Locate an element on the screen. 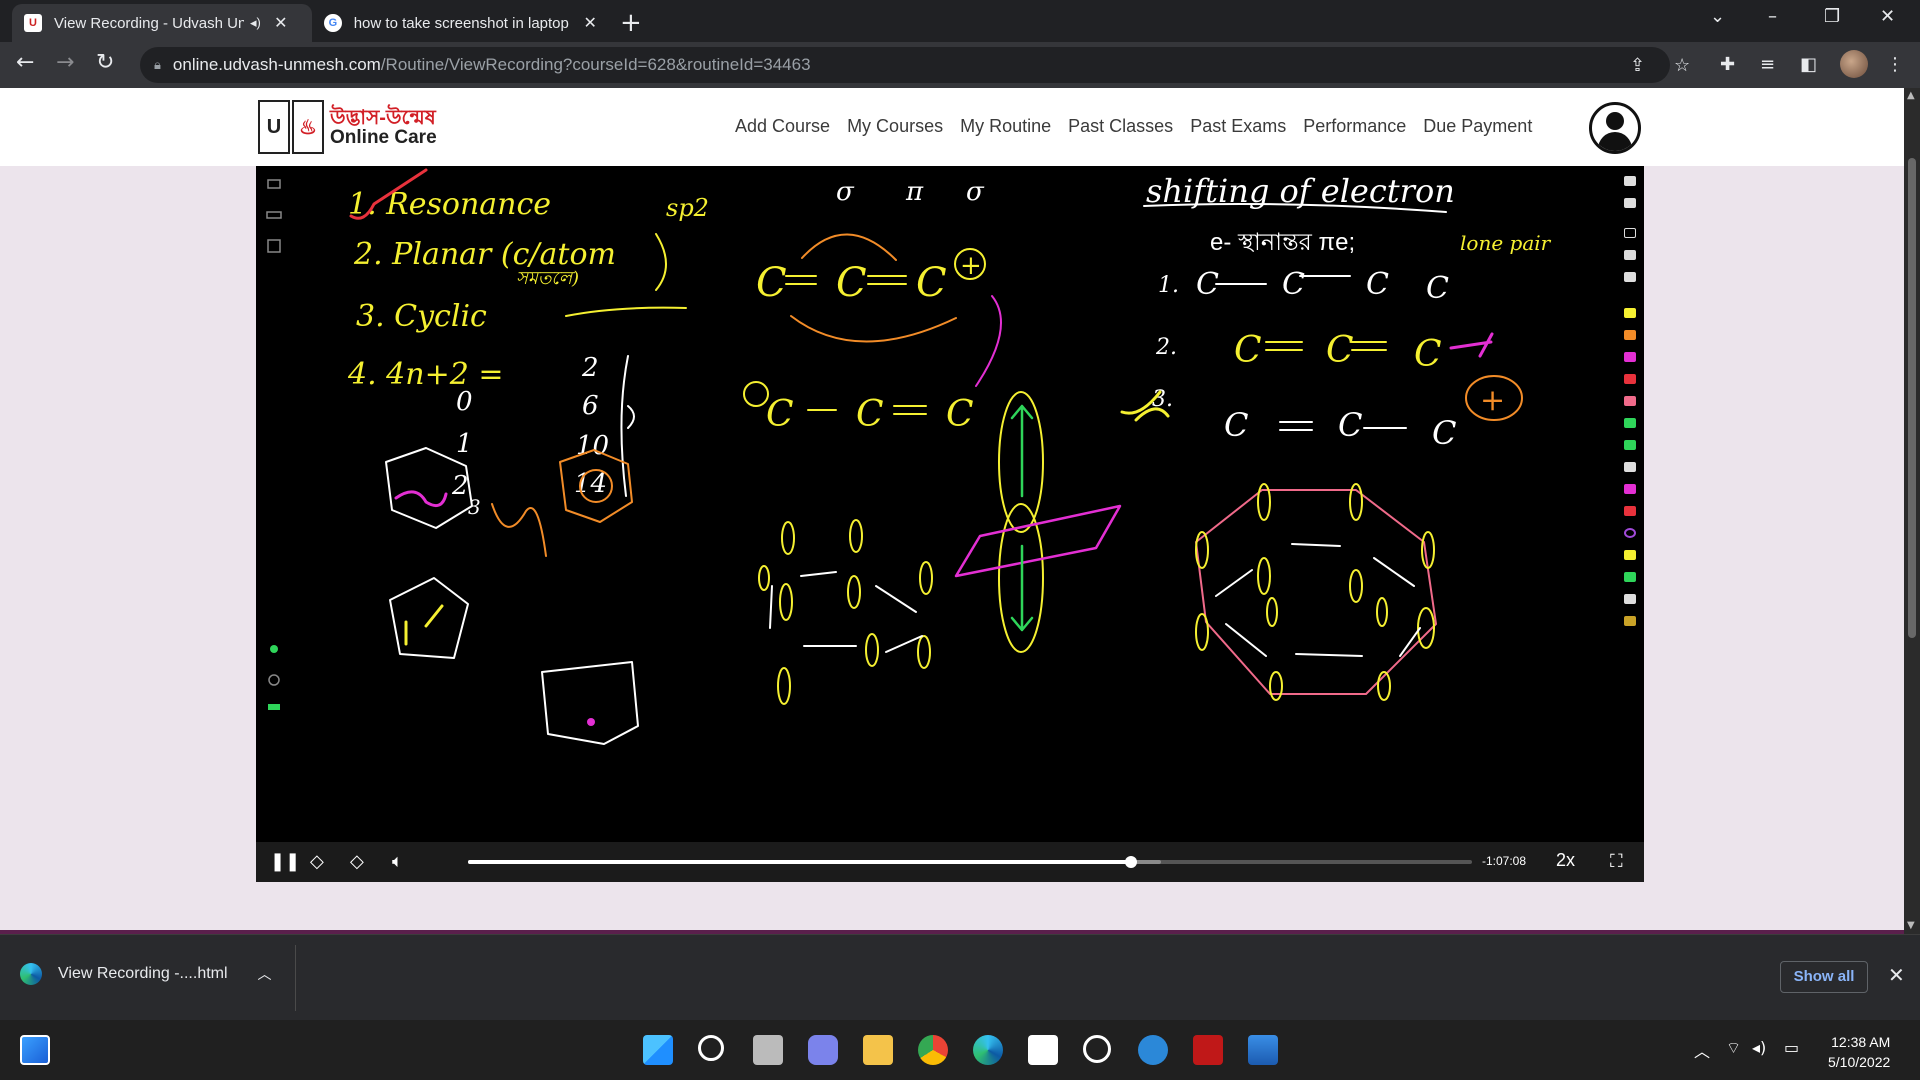 This screenshot has width=1920, height=1080. orange-pen-icon is located at coordinates (1630, 335).